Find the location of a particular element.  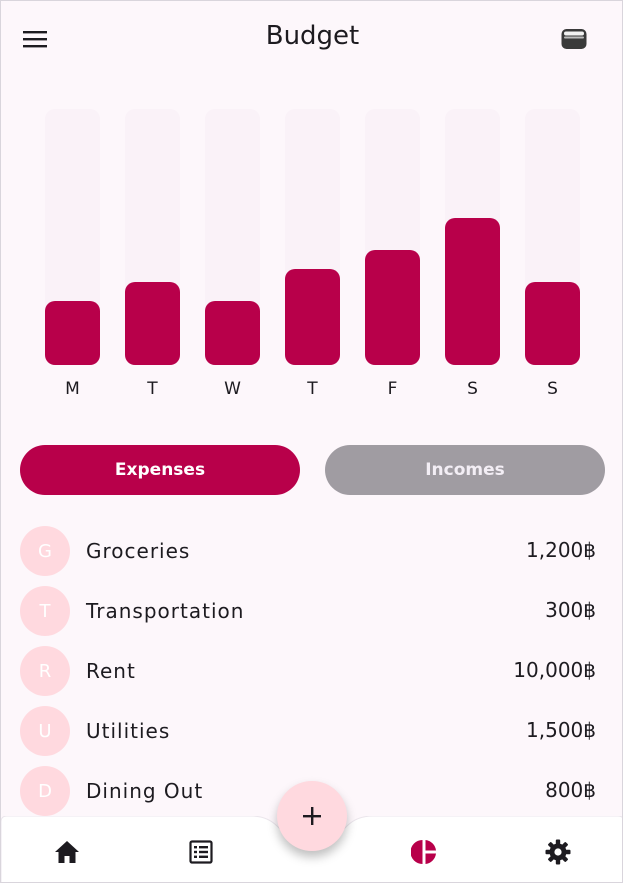

category-initial: D is located at coordinates (45, 791).